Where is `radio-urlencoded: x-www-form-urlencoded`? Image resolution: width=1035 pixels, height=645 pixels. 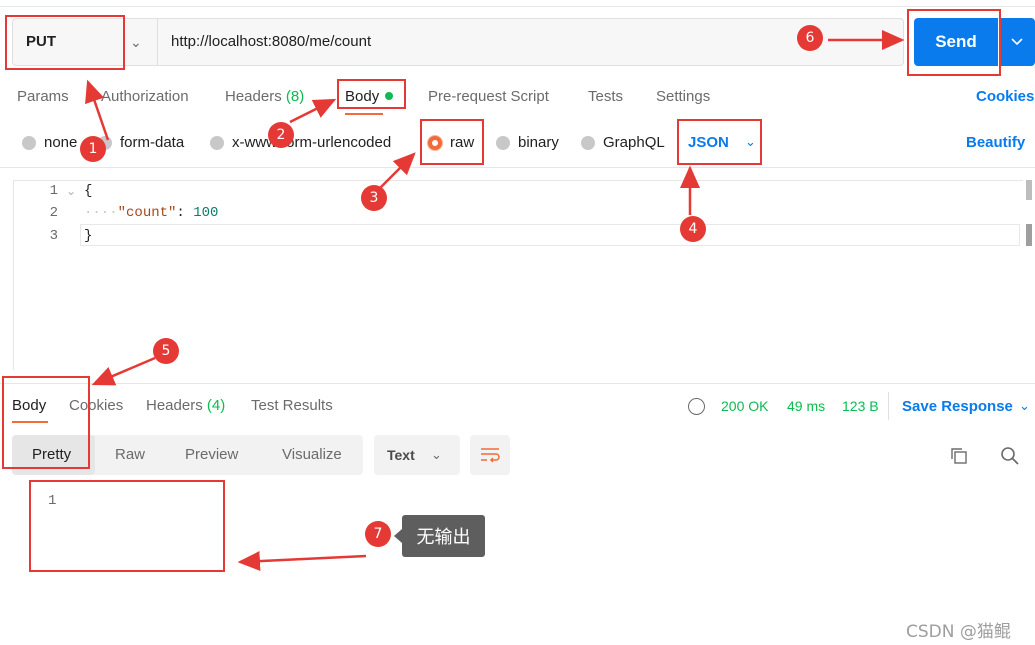 radio-urlencoded: x-www-form-urlencoded is located at coordinates (300, 142).